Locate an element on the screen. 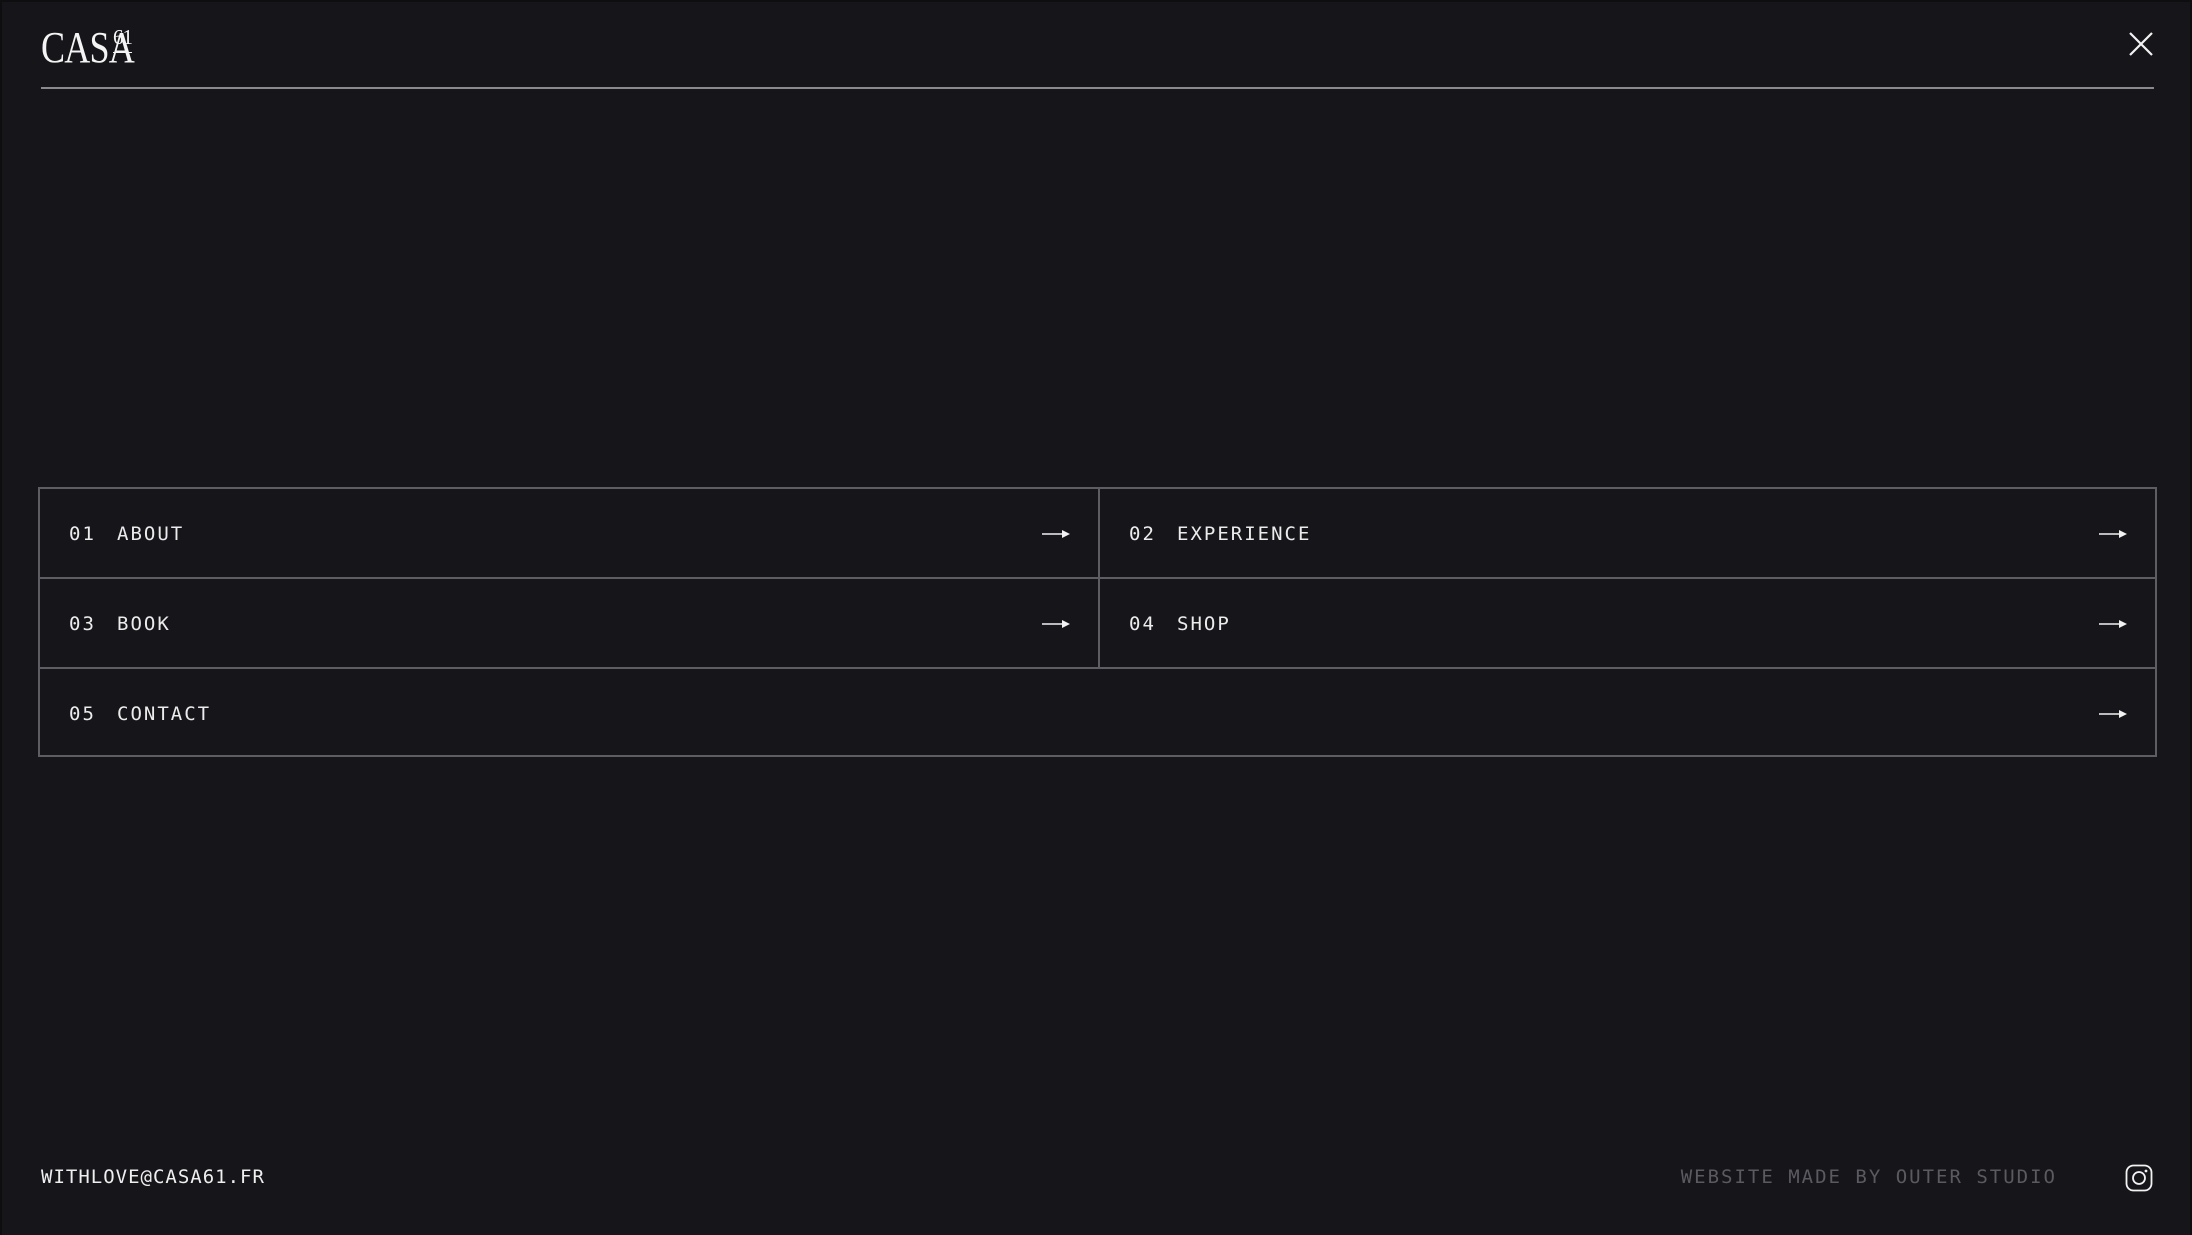 The image size is (2192, 1235). menu-item-about: 01 ABOUT is located at coordinates (569, 534).